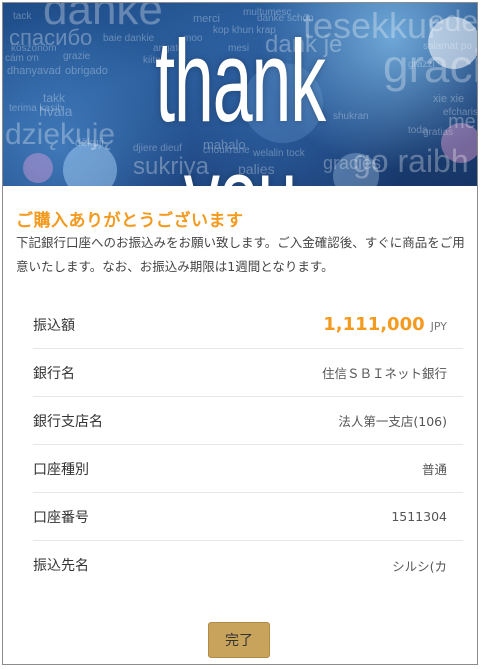 This screenshot has height=669, width=482. I want to click on page-title: ご購入ありがとうございます, so click(130, 221).